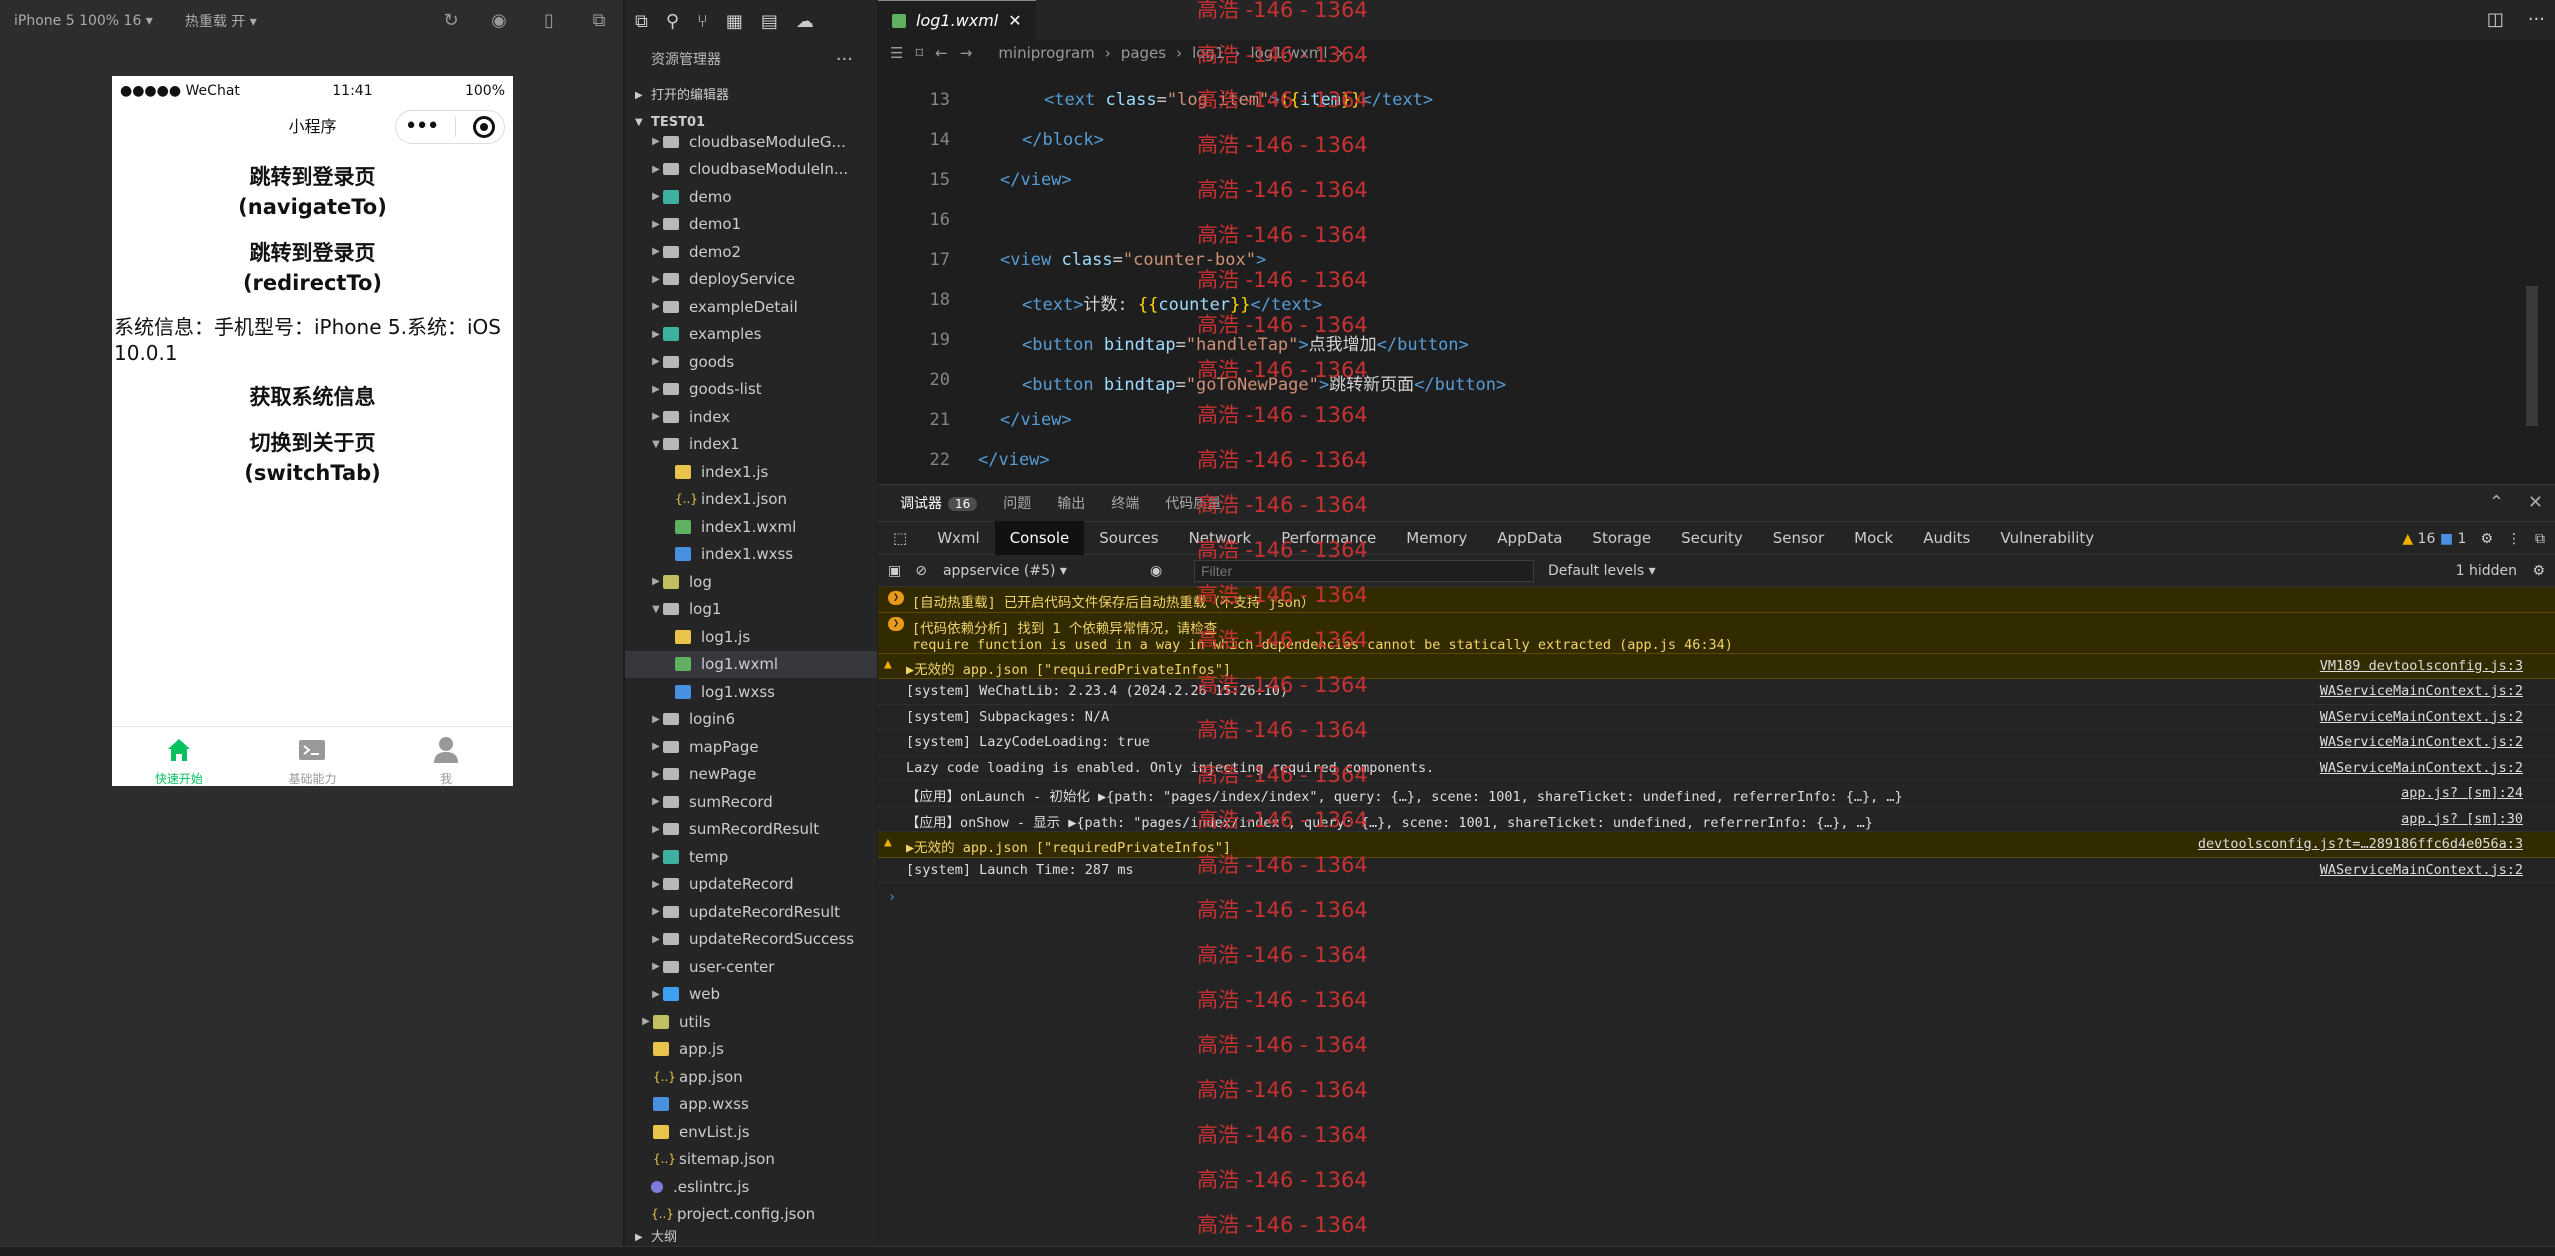  Describe the element at coordinates (312, 268) in the screenshot. I see `redirect-to-login-button: 跳转到登录页 (redirectTo)` at that location.